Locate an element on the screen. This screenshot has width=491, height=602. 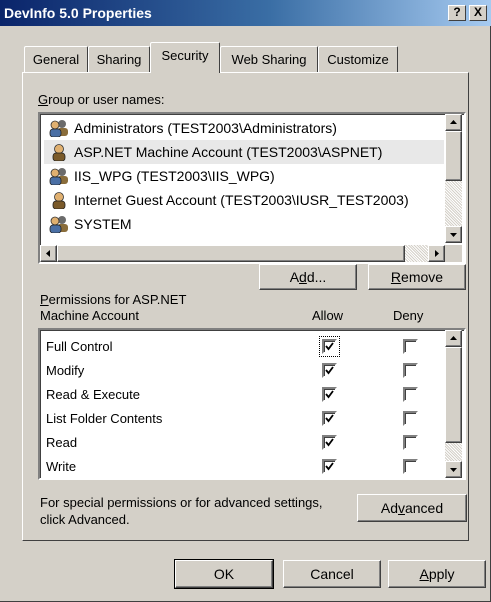
user-name: IIS_WPG (TEST2003\IIS_WPG) is located at coordinates (174, 176).